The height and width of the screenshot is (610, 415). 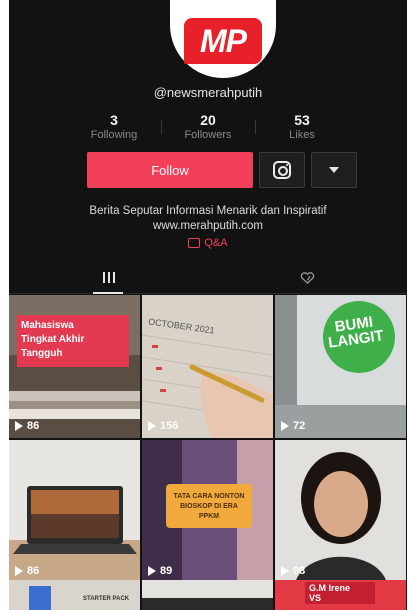 I want to click on bio-website-link: www.merahputih.com, so click(x=208, y=226).